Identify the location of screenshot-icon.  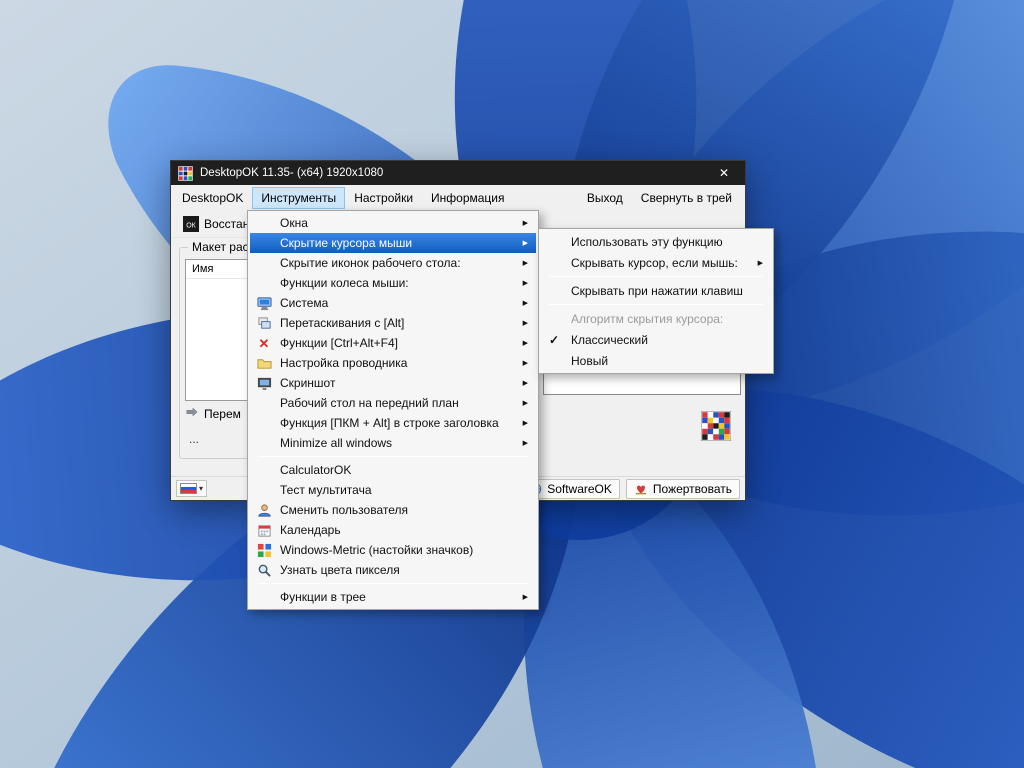
(264, 383).